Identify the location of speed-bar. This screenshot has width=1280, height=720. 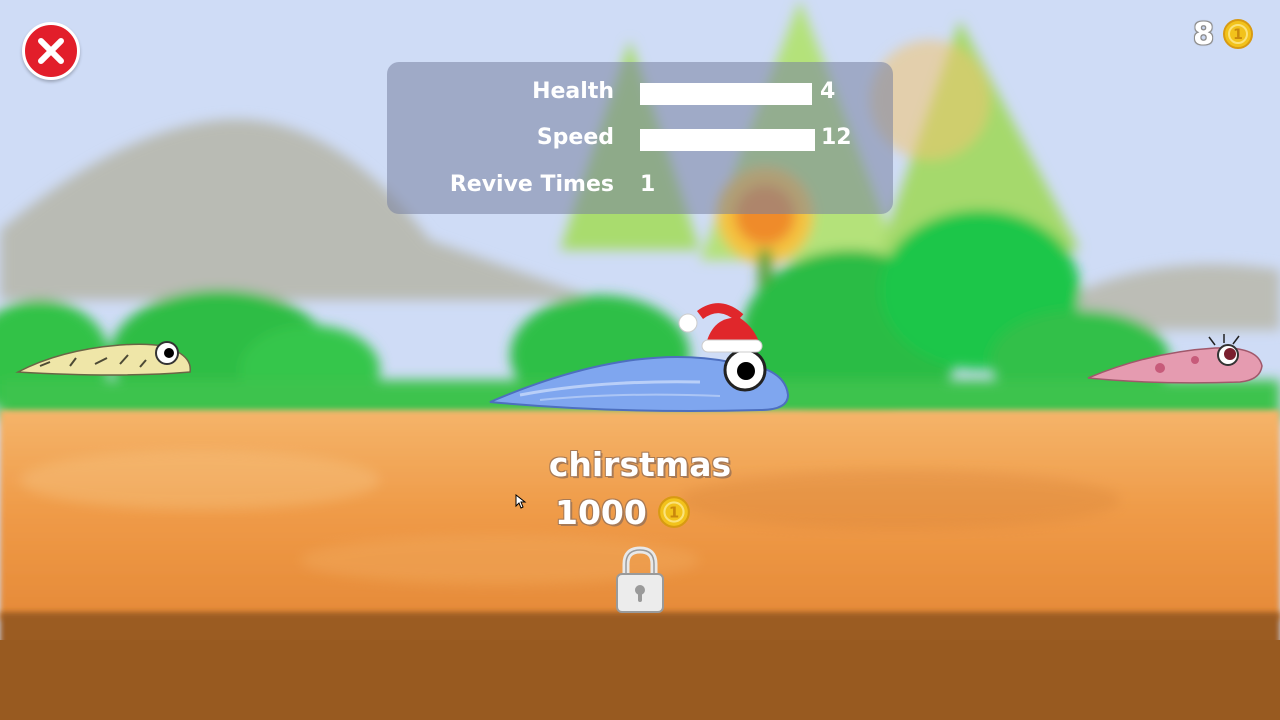
(727, 140).